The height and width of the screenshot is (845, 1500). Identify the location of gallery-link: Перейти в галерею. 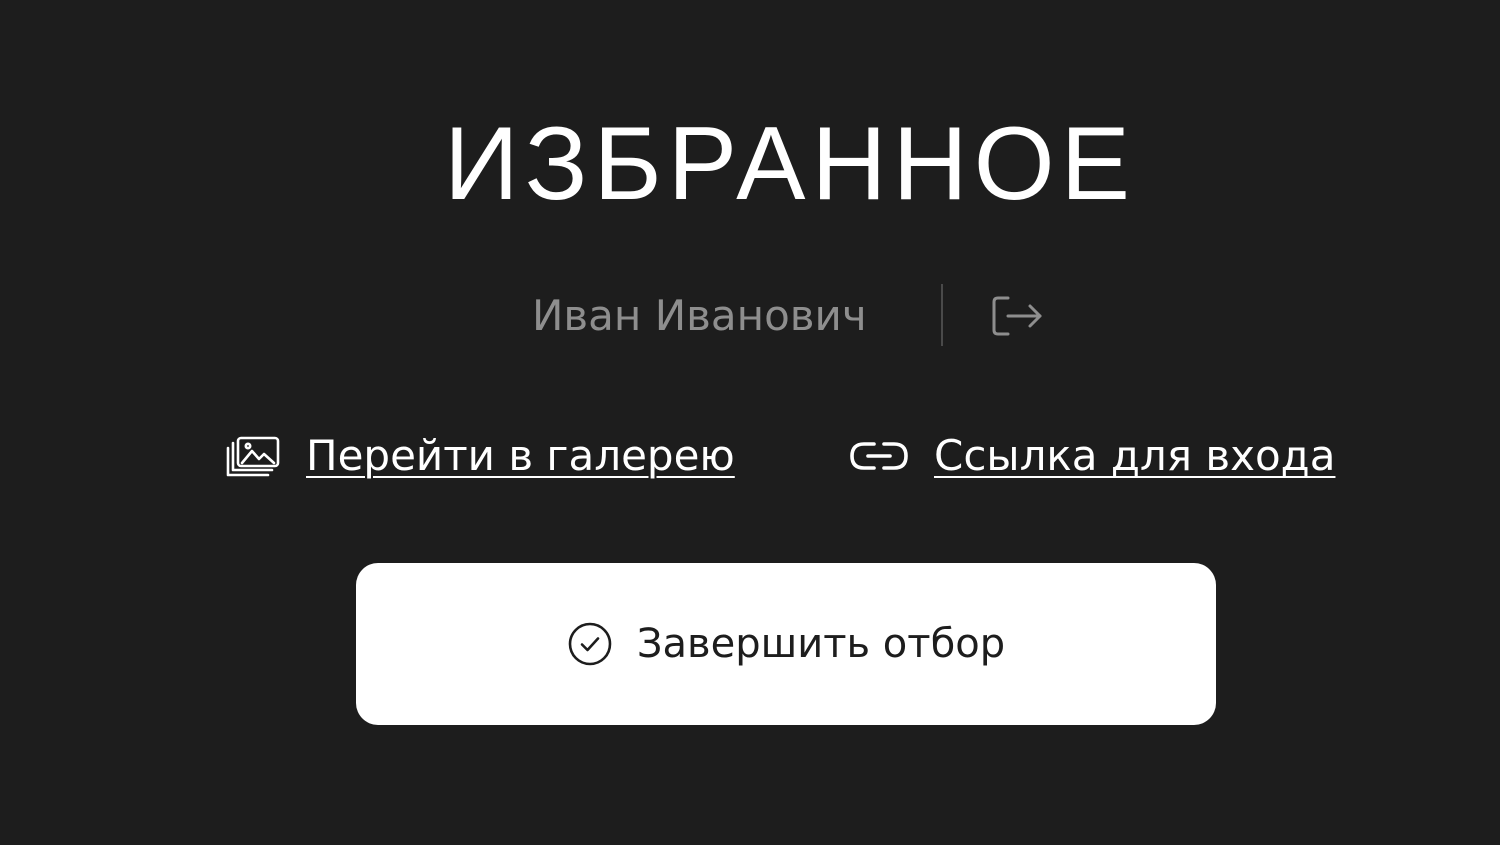
(479, 456).